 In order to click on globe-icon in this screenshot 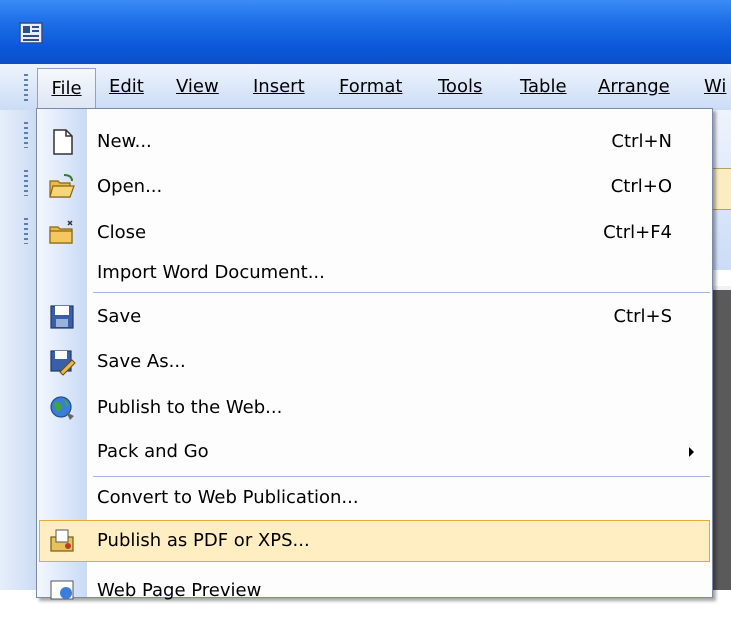, I will do `click(62, 408)`.